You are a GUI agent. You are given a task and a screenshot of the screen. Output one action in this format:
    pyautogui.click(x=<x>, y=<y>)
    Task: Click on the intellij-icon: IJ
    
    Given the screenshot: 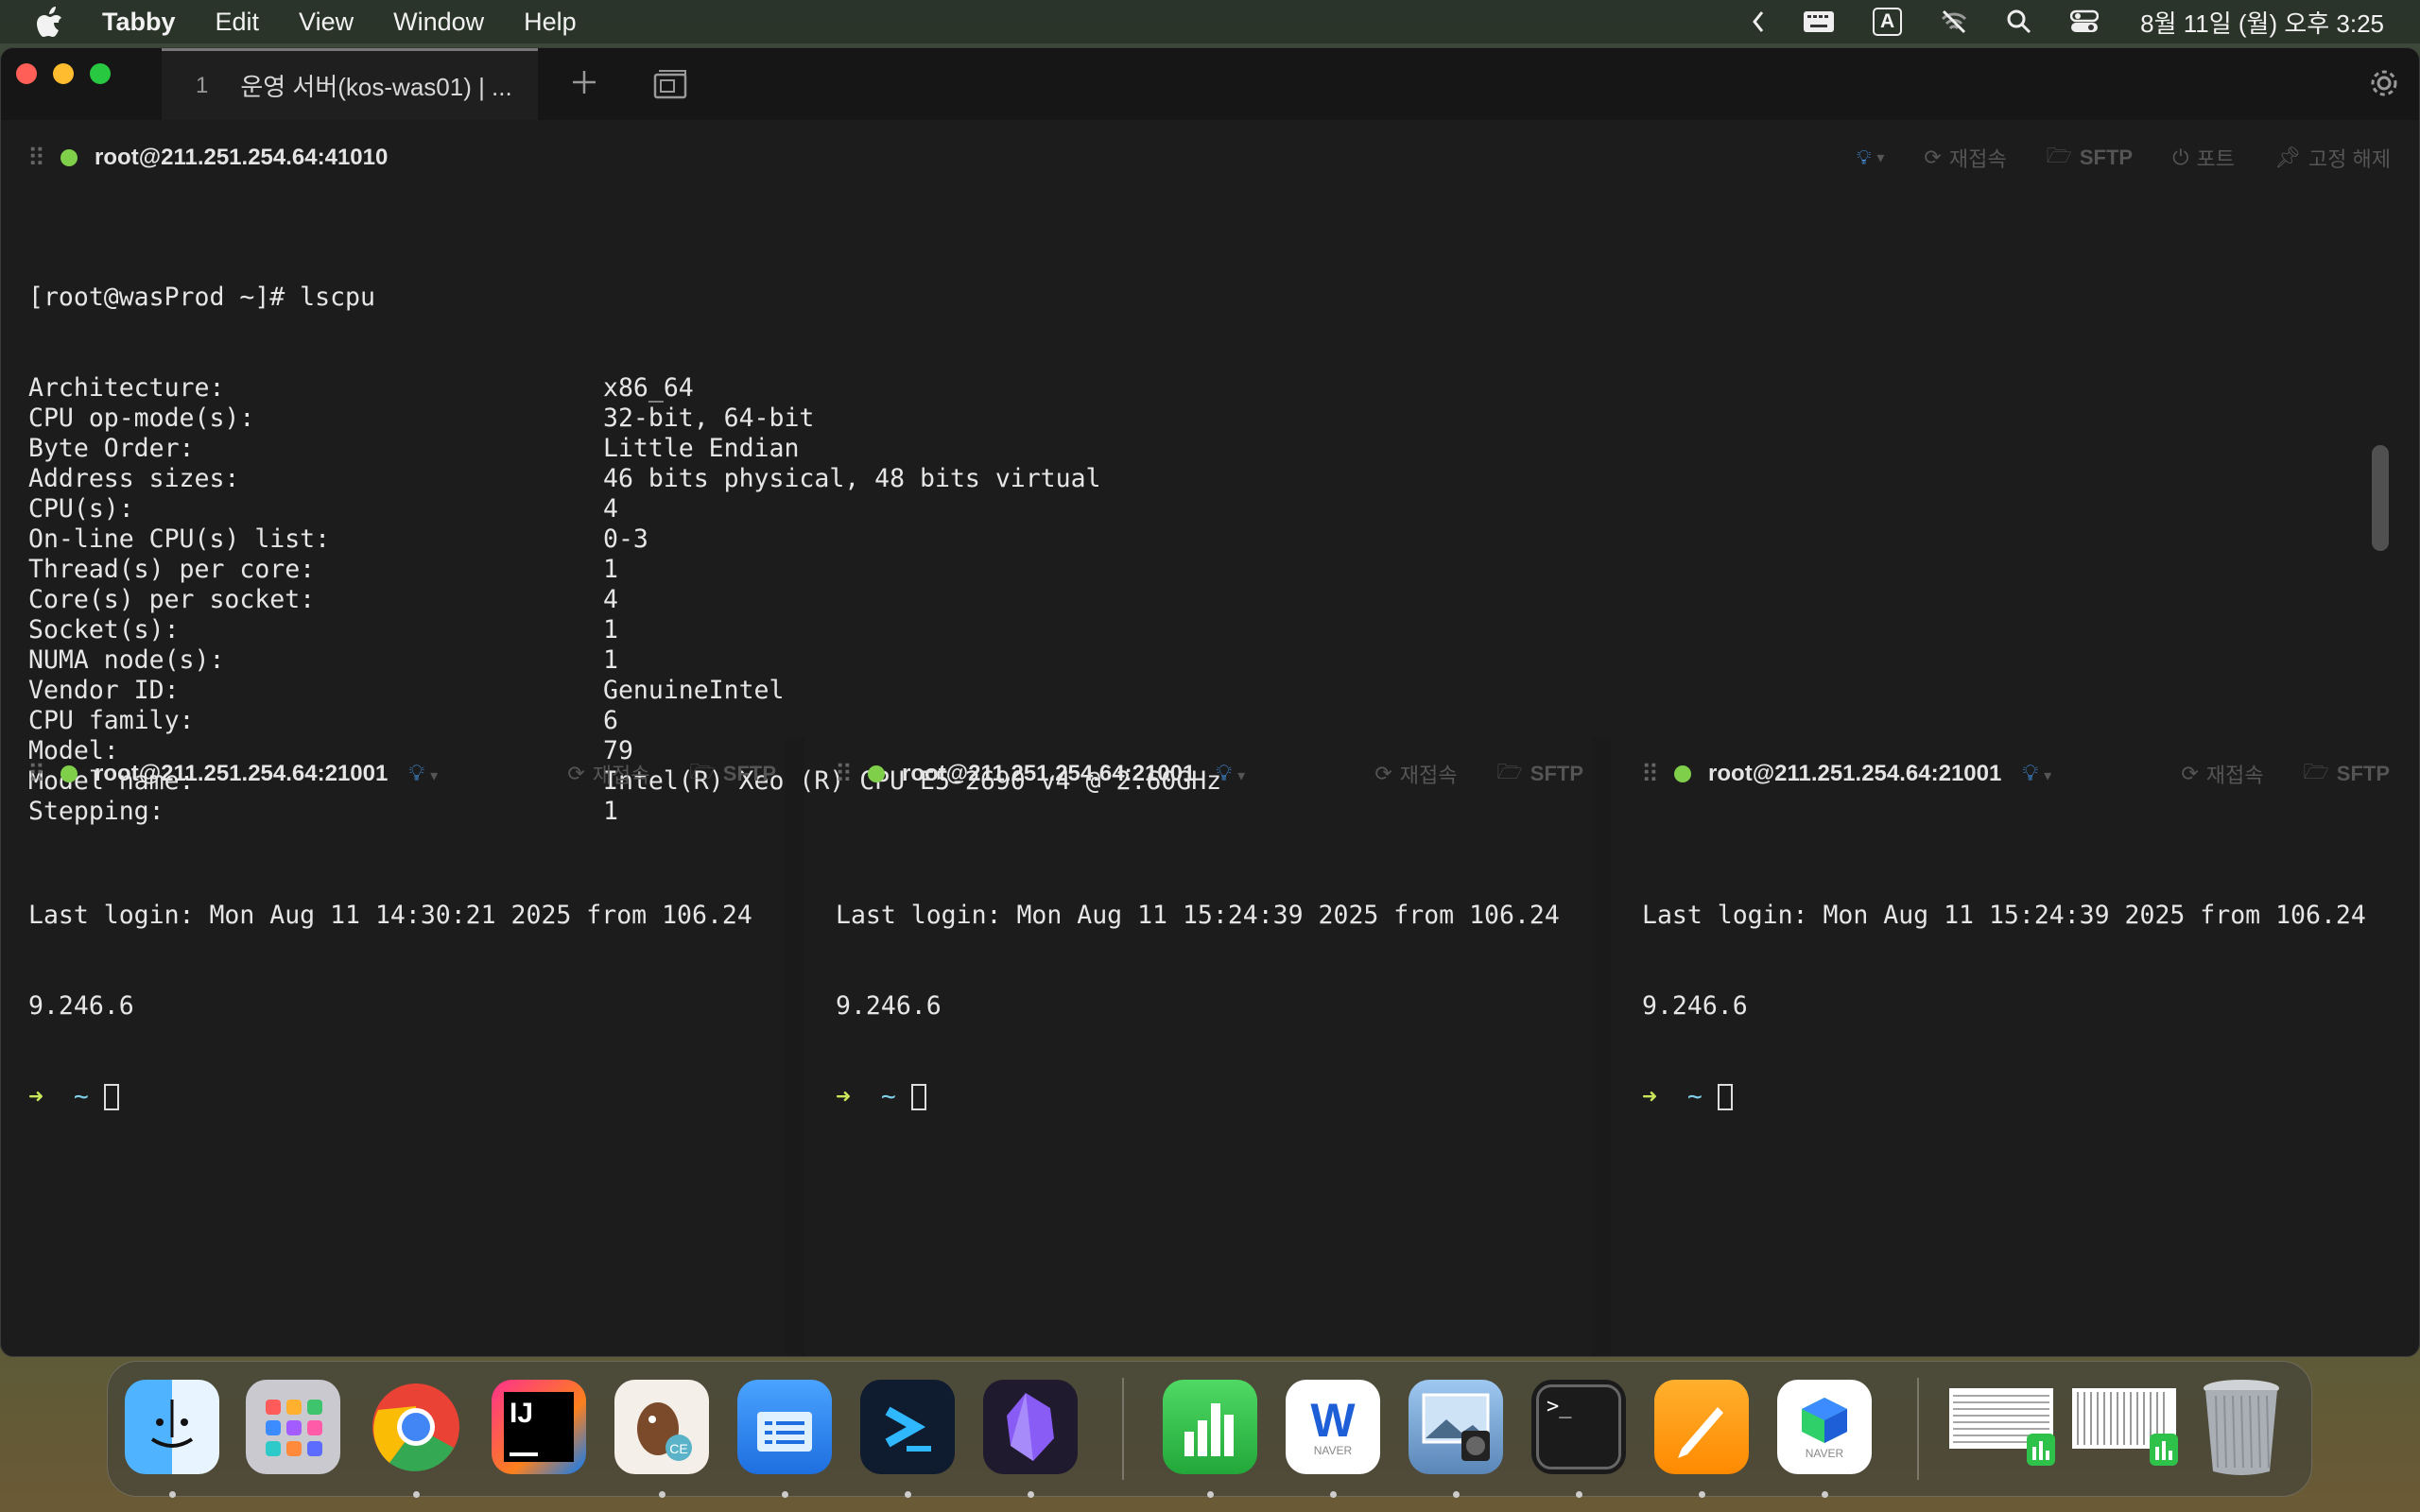 What is the action you would take?
    pyautogui.click(x=539, y=1427)
    